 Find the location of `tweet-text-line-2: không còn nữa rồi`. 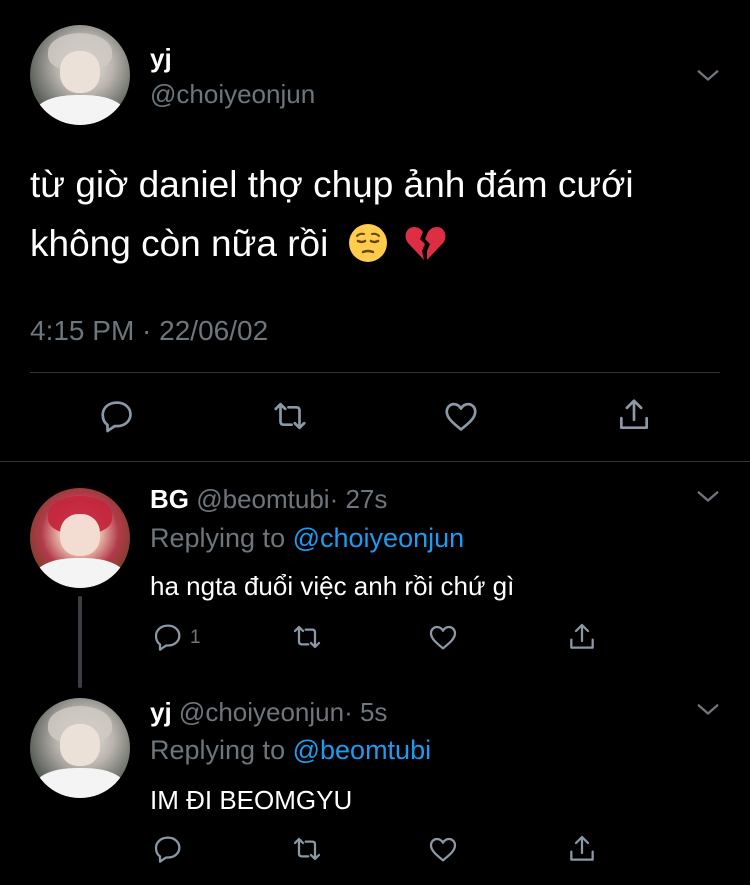

tweet-text-line-2: không còn nữa rồi is located at coordinates (238, 247).